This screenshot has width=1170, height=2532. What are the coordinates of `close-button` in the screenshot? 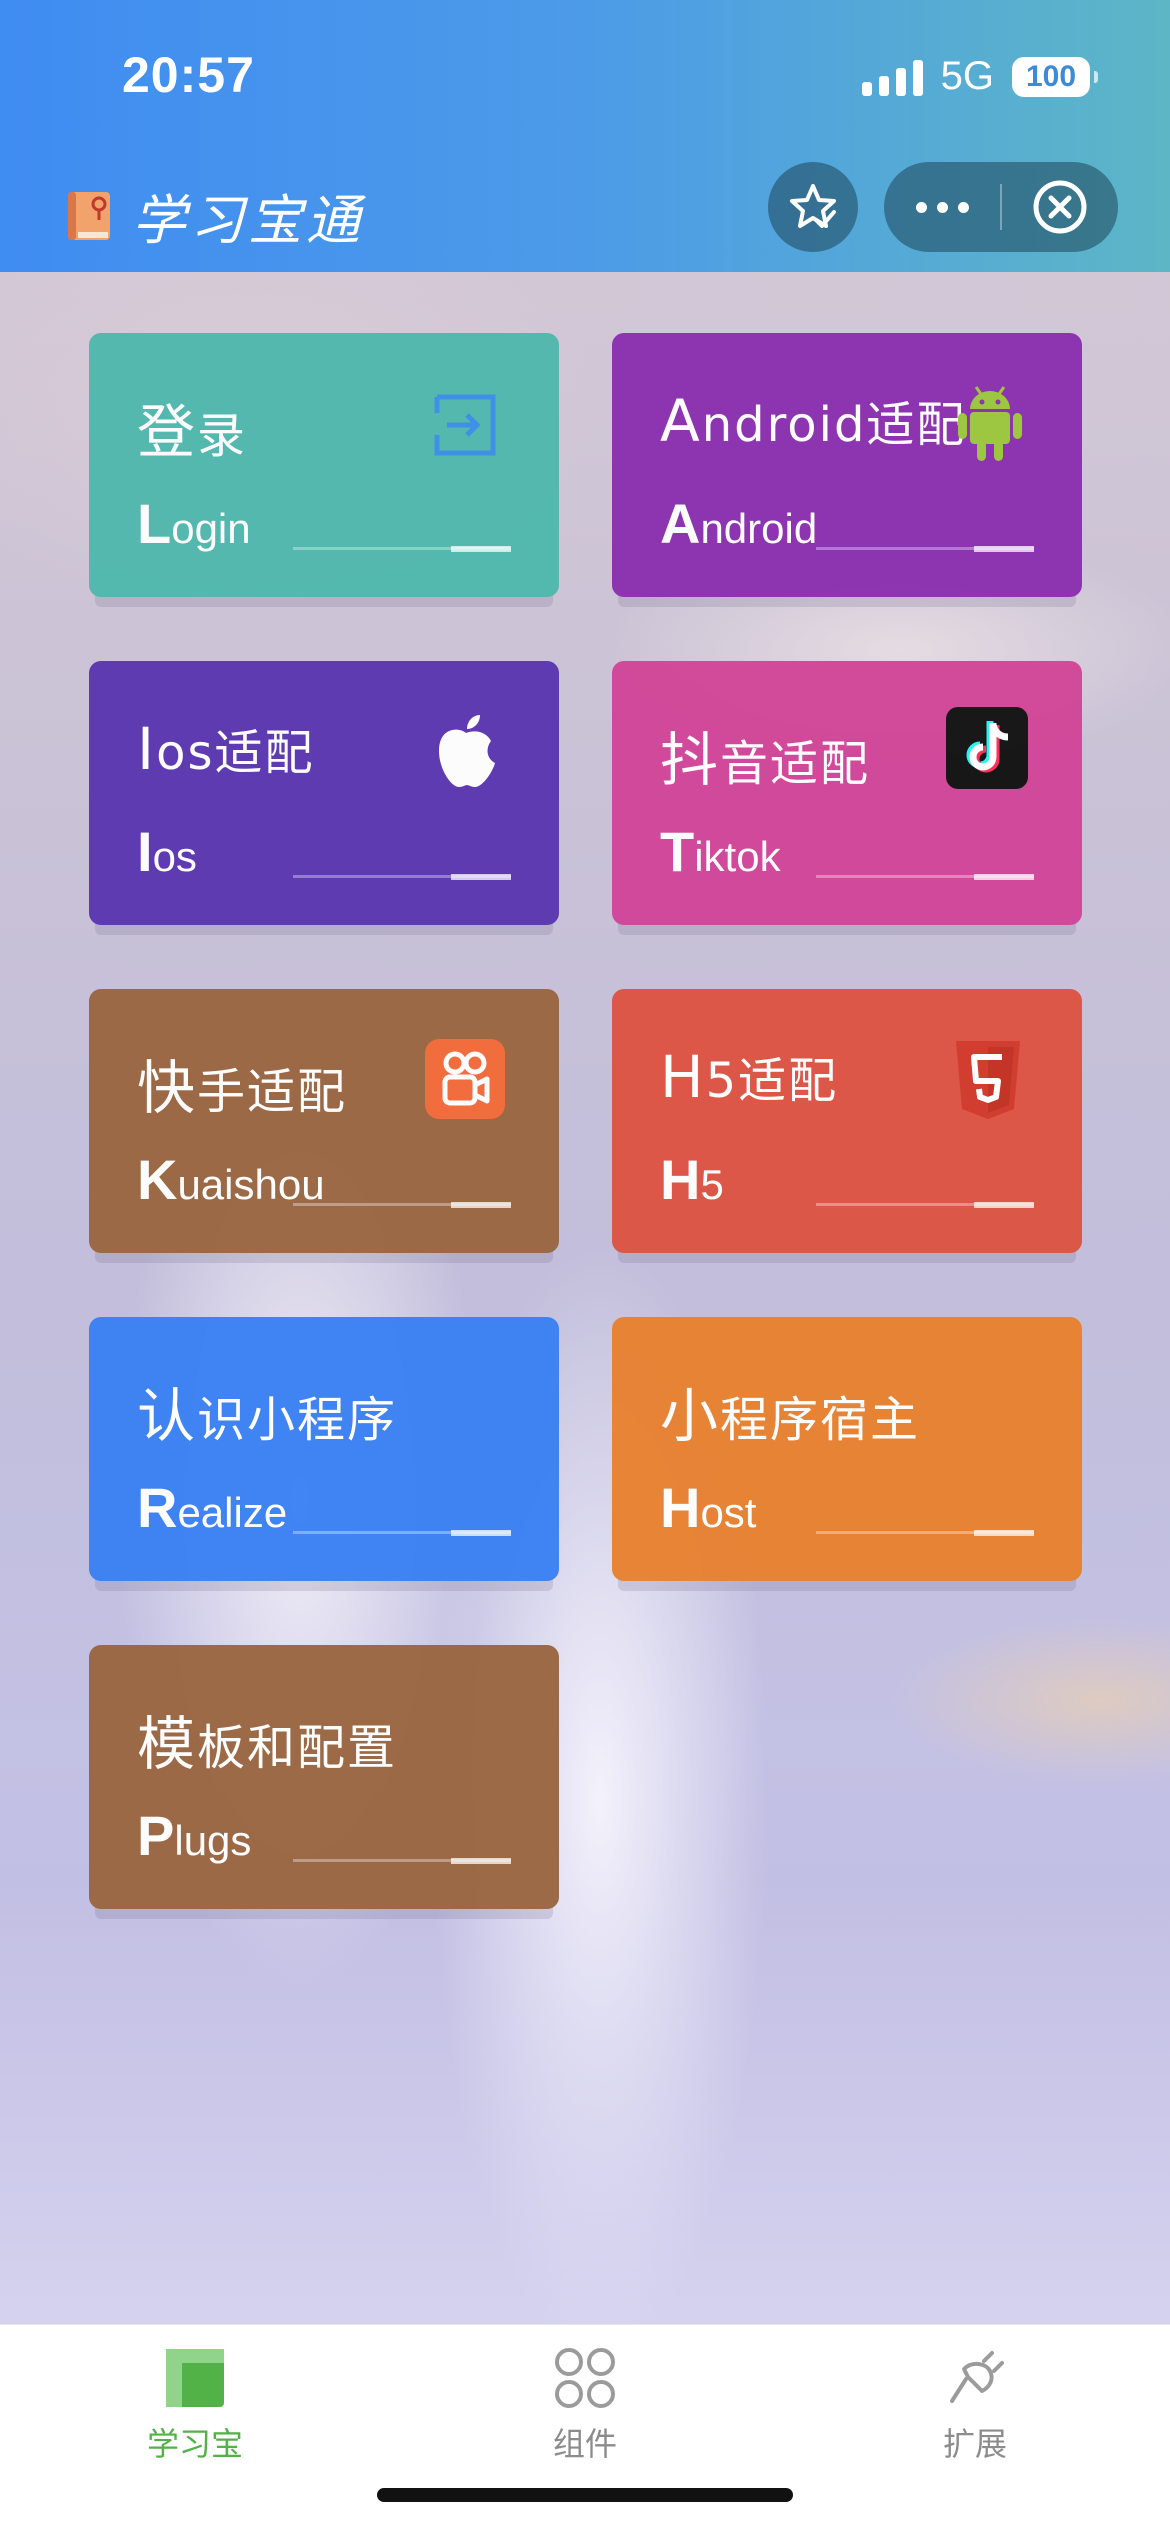 It's located at (1060, 207).